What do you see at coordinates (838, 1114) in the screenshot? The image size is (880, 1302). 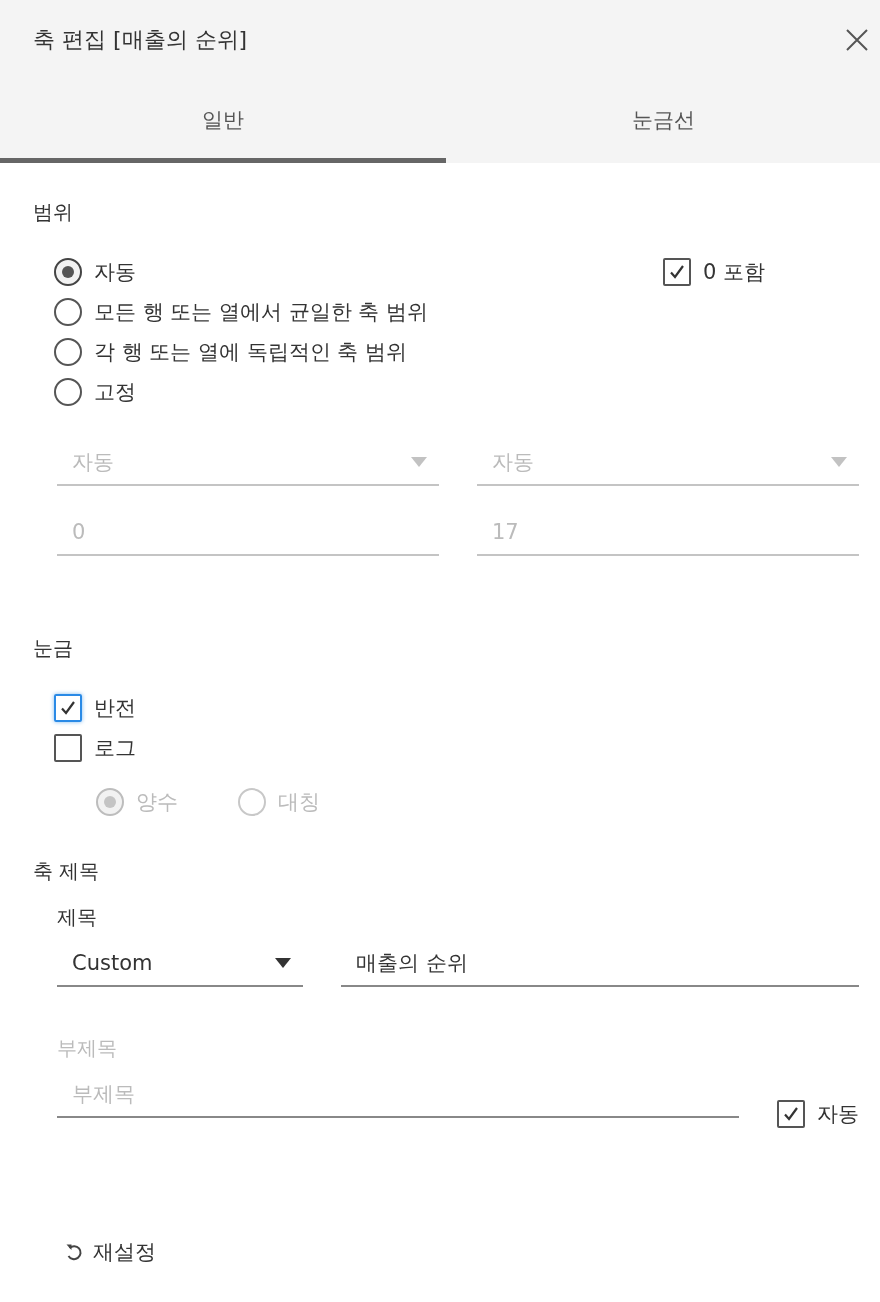 I see `checkbox-label: 자동` at bounding box center [838, 1114].